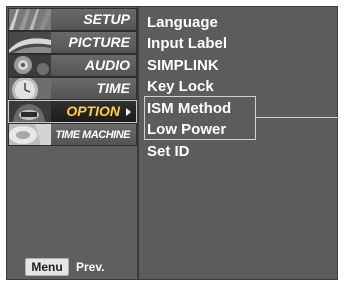 This screenshot has width=344, height=285. Describe the element at coordinates (30, 42) in the screenshot. I see `picture-thumbnail-icon` at that location.